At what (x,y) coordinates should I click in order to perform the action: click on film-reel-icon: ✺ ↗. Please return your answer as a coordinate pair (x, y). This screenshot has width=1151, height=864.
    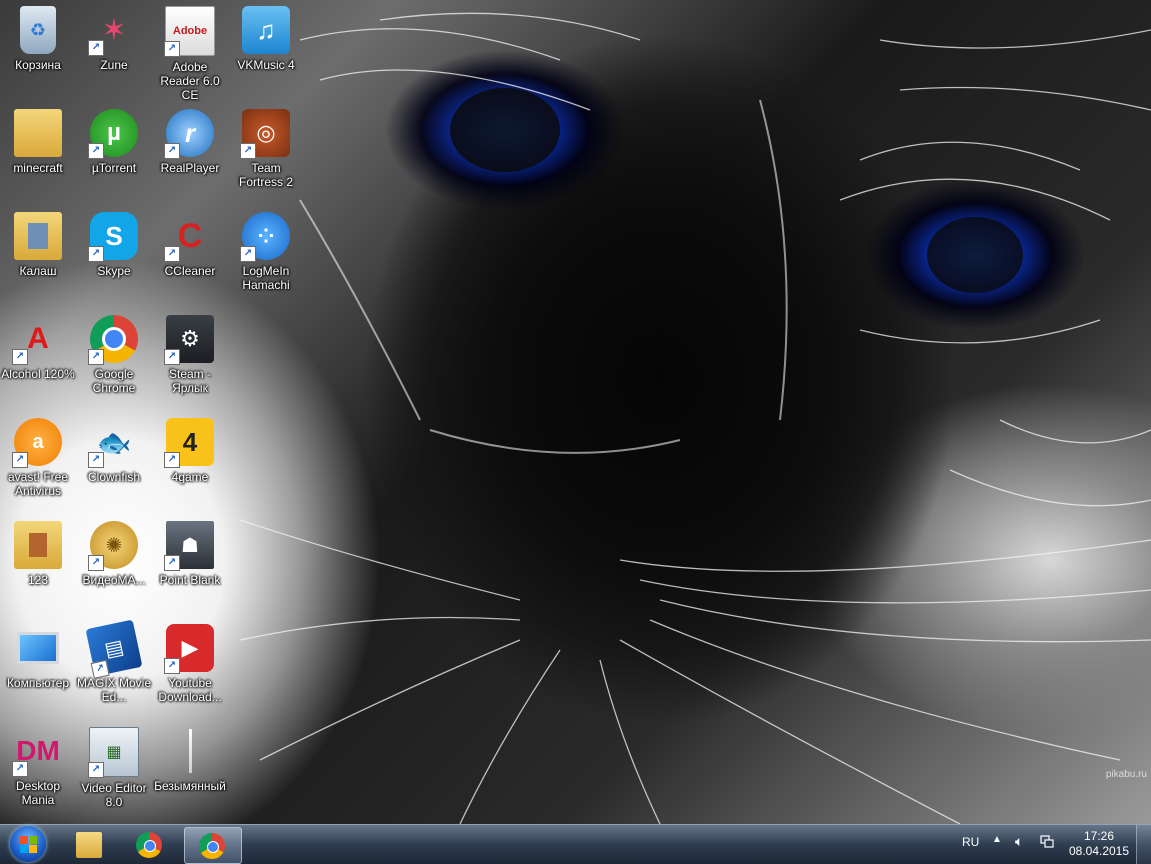
    Looking at the image, I should click on (113, 546).